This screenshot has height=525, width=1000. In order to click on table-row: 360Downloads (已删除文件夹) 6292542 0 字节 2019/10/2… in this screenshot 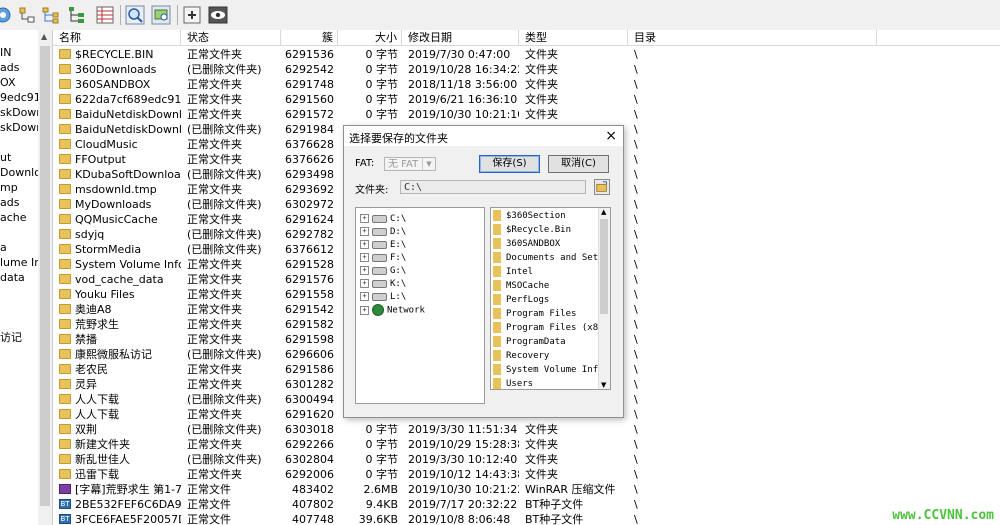, I will do `click(526, 69)`.